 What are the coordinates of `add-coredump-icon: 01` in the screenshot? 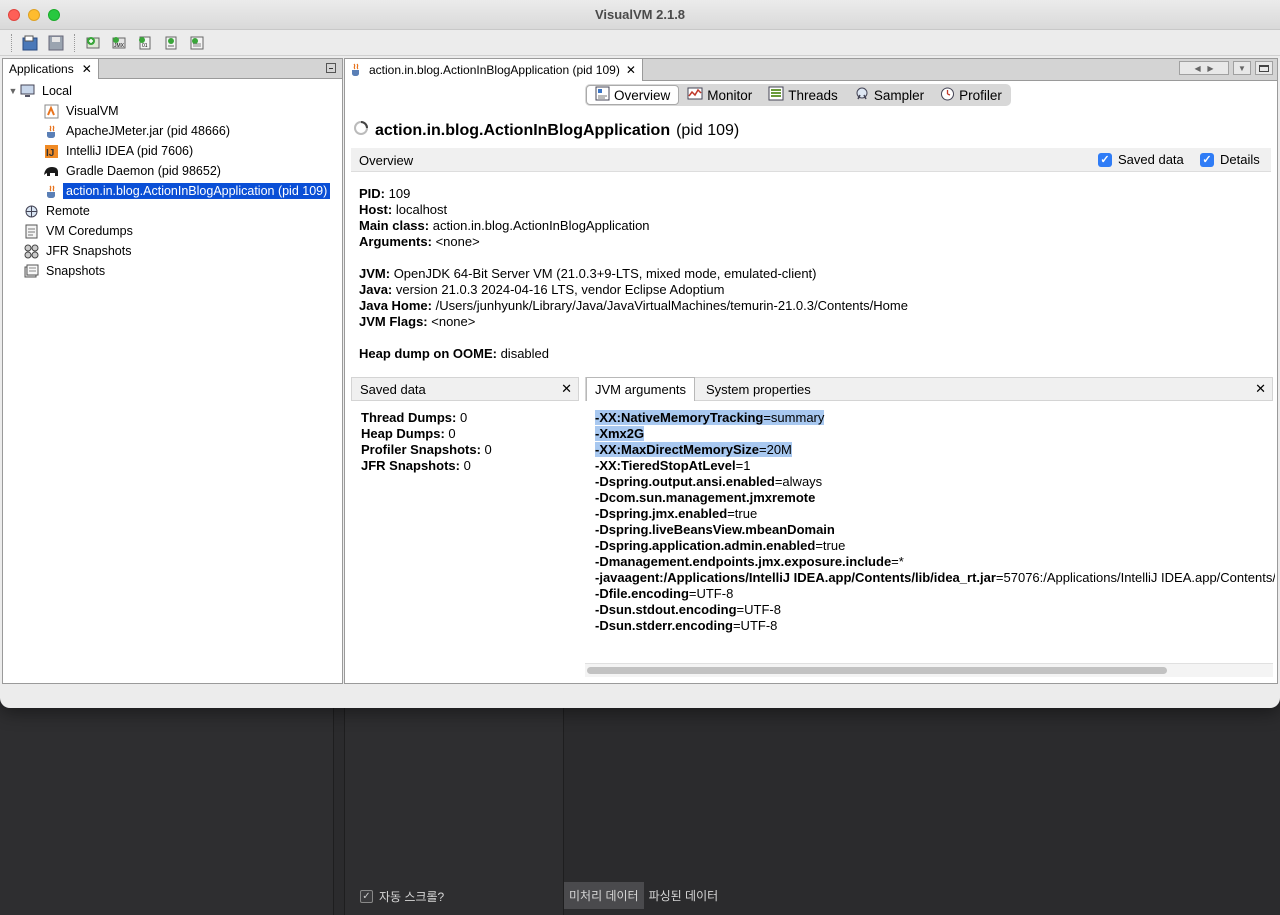 It's located at (145, 42).